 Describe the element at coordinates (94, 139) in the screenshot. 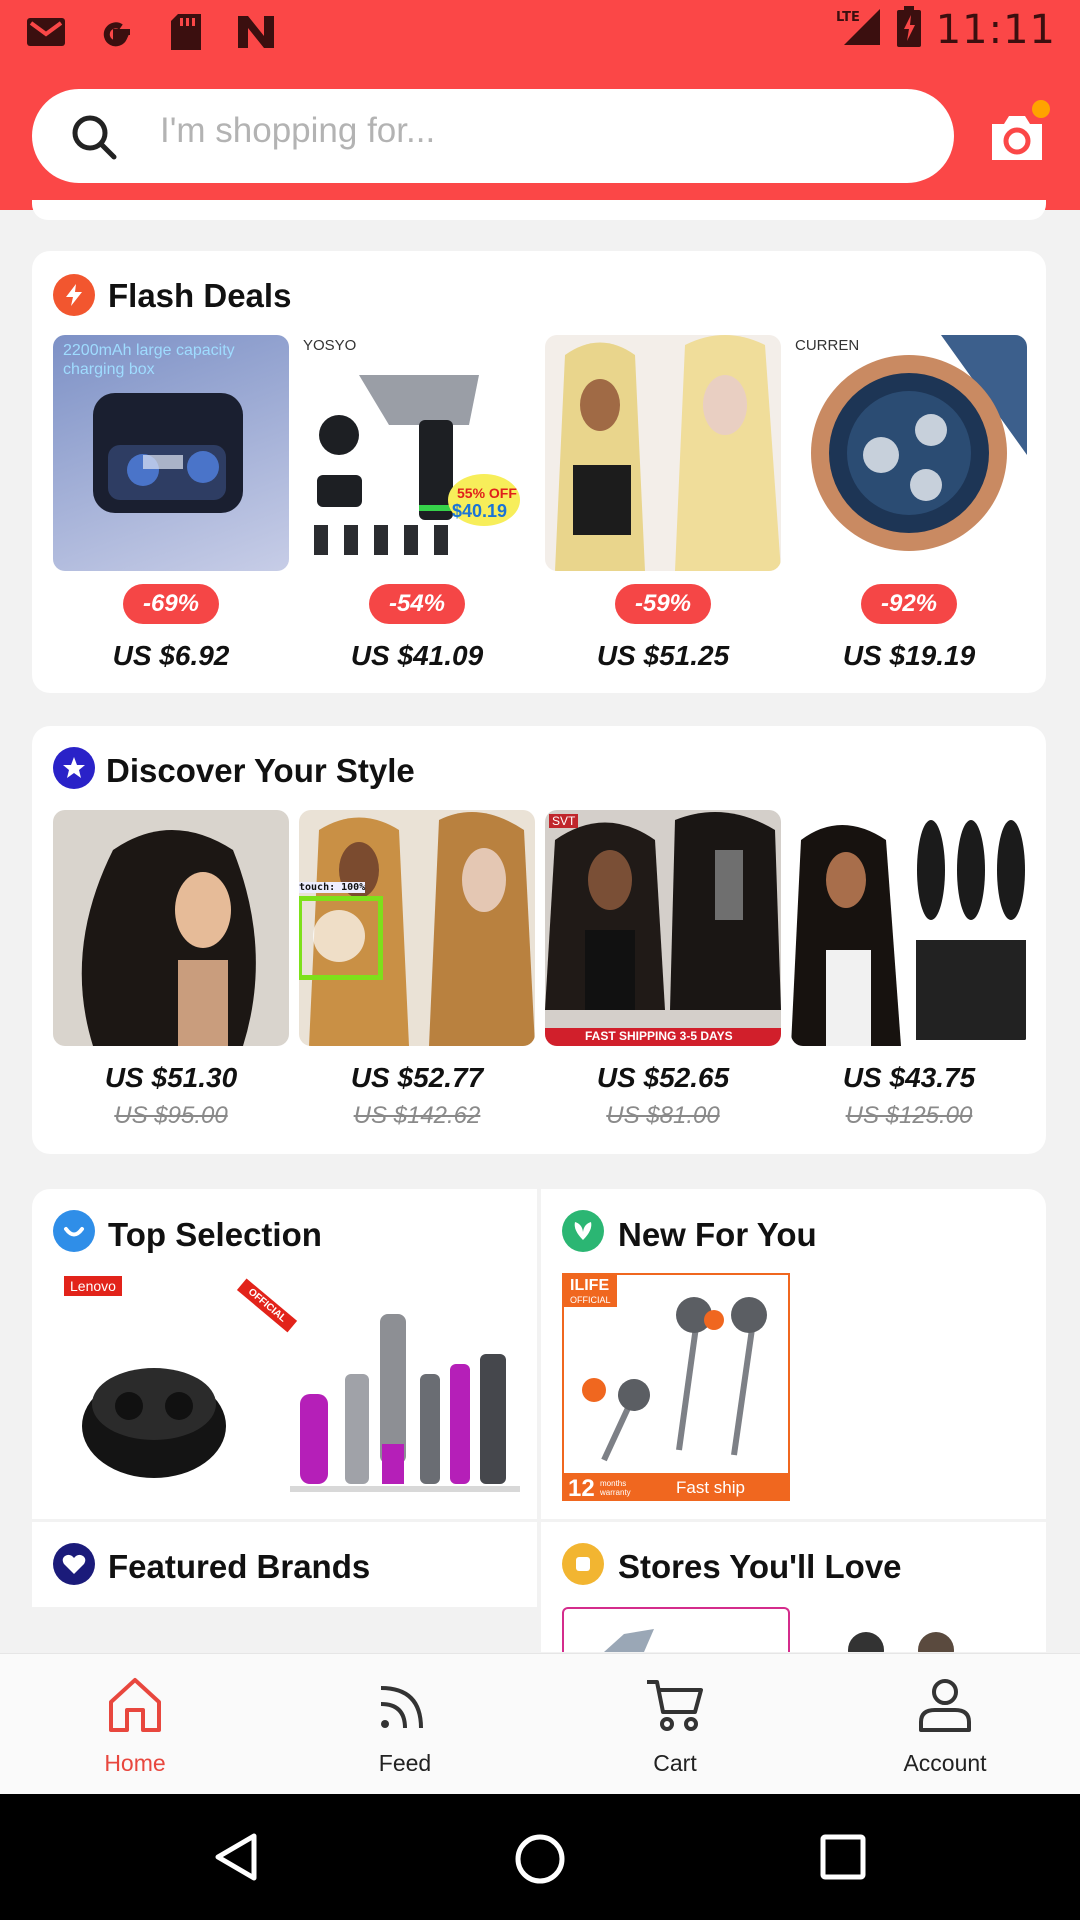

I see `search-icon` at that location.